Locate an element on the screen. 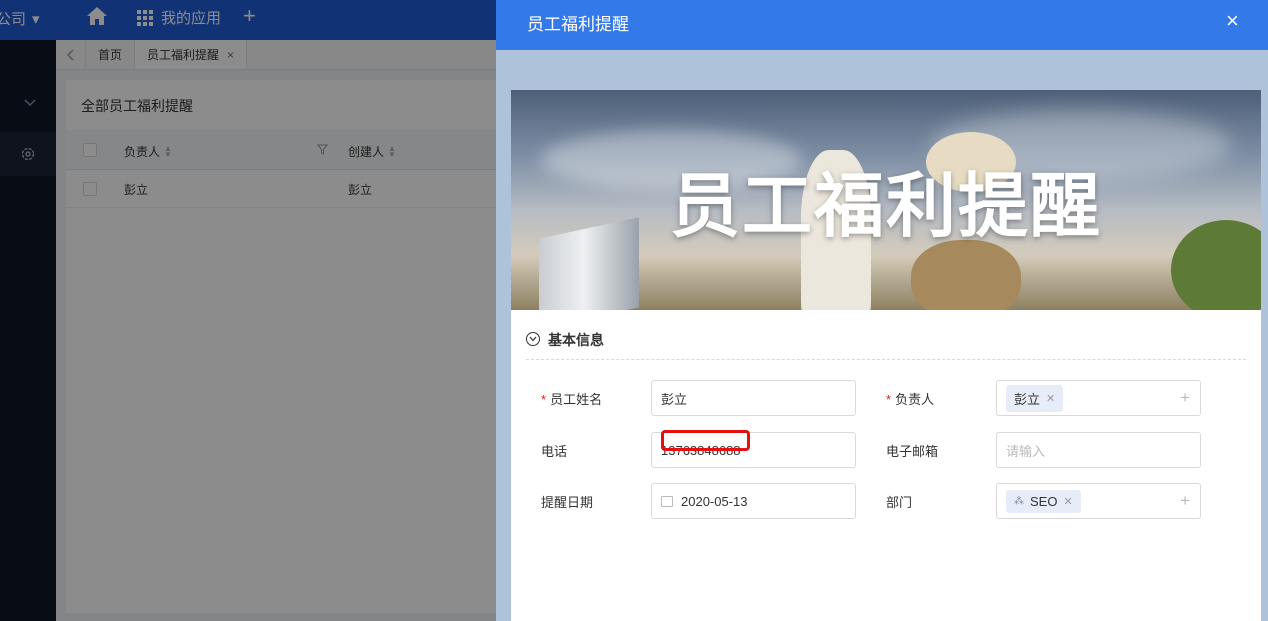 The height and width of the screenshot is (621, 1268). department-label: 部门 is located at coordinates (899, 502).